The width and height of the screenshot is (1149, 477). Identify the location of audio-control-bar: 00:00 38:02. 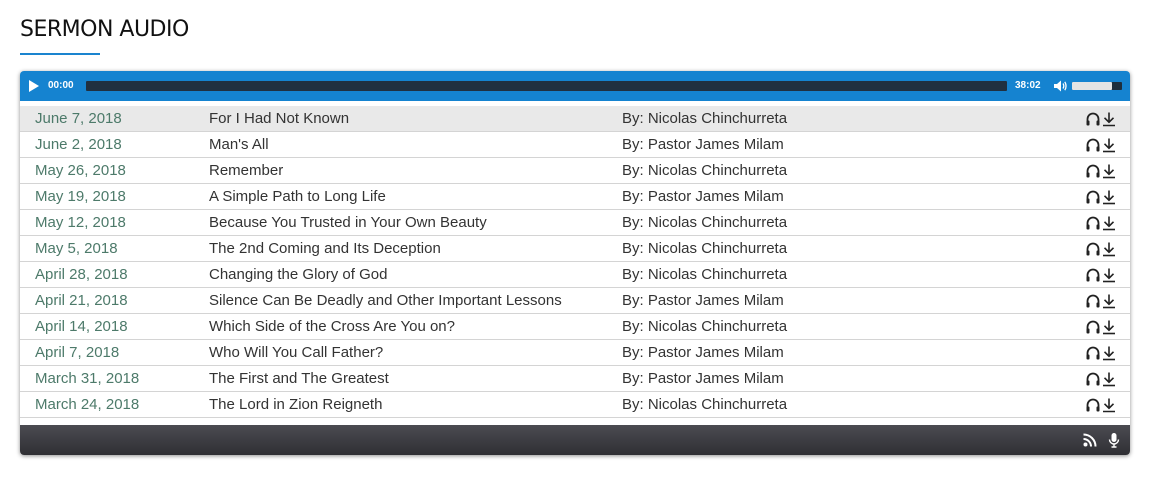
(575, 86).